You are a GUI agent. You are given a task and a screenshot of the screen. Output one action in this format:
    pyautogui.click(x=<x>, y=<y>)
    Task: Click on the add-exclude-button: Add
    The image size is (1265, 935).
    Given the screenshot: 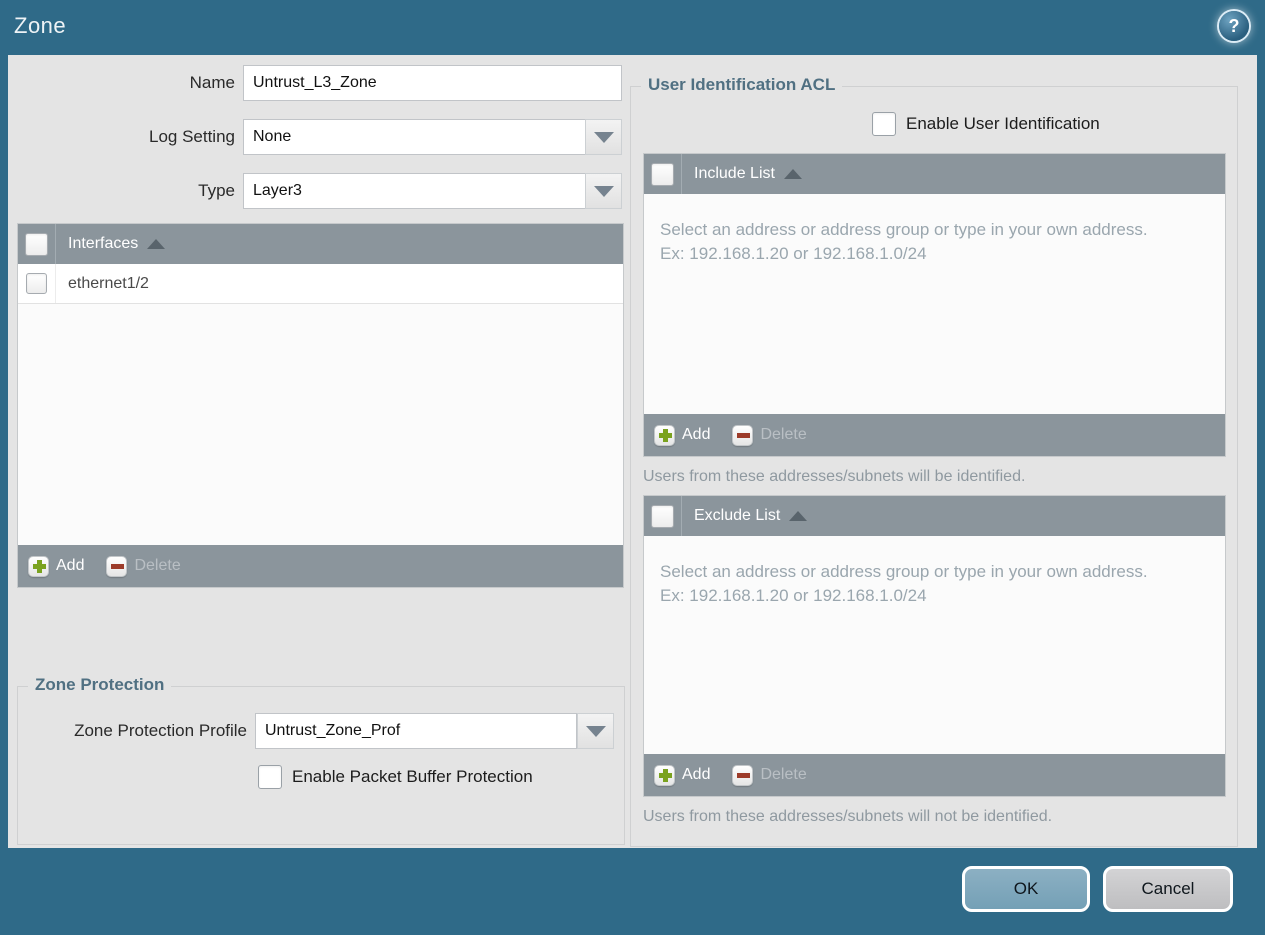 What is the action you would take?
    pyautogui.click(x=682, y=775)
    